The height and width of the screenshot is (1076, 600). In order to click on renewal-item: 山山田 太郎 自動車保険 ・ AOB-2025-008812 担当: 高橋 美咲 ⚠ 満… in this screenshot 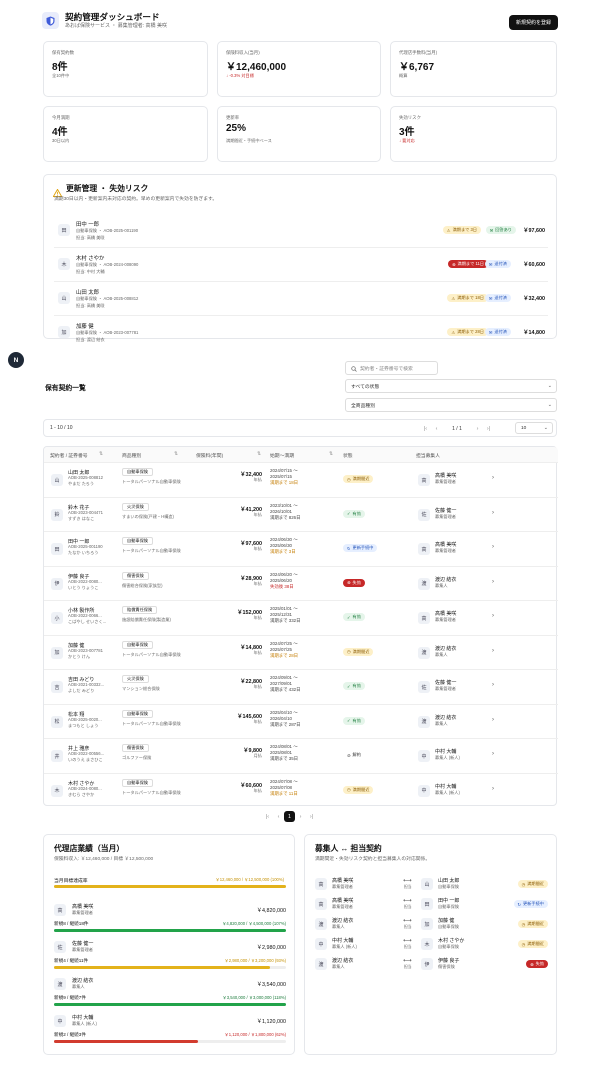, I will do `click(301, 298)`.